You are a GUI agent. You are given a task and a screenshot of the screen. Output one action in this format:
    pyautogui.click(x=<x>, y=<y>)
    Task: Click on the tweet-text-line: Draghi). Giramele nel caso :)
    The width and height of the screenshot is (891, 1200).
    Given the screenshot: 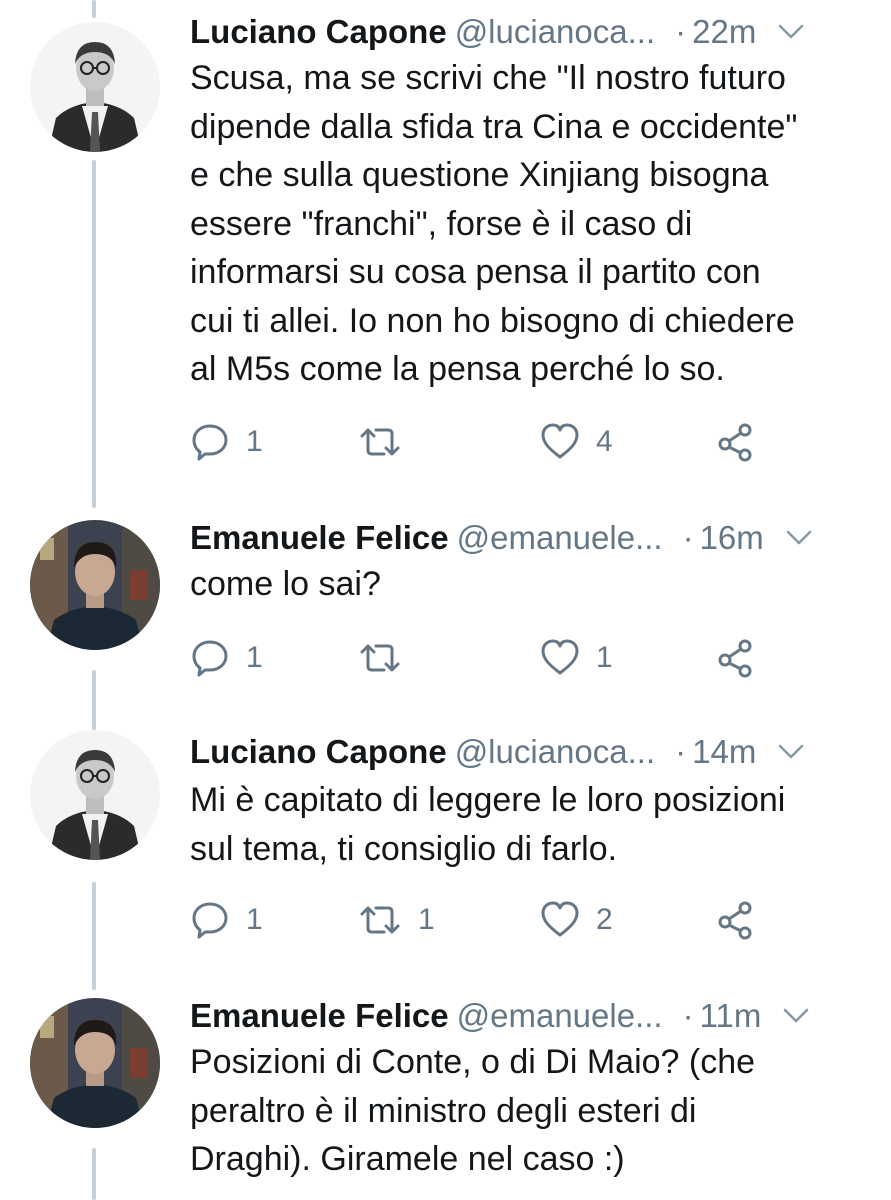 What is the action you would take?
    pyautogui.click(x=407, y=1159)
    